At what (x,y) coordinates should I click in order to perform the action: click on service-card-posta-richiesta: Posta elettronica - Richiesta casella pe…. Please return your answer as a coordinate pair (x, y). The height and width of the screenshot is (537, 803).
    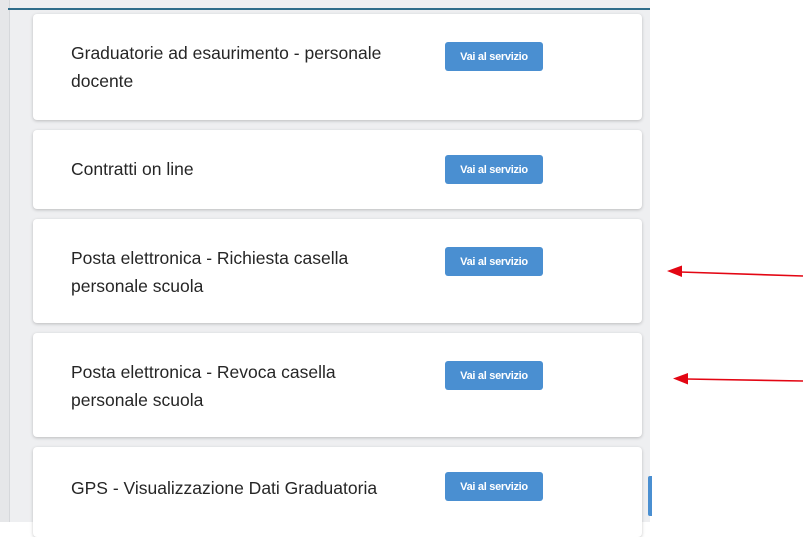
    Looking at the image, I should click on (337, 271).